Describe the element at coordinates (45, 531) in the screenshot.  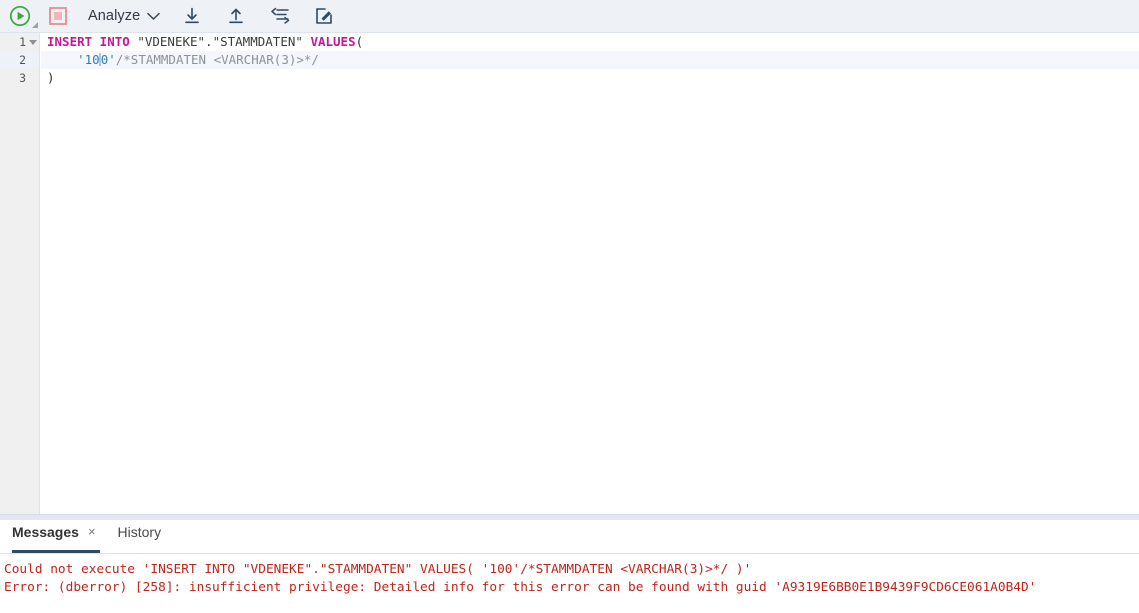
I see `tab-label: Messages` at that location.